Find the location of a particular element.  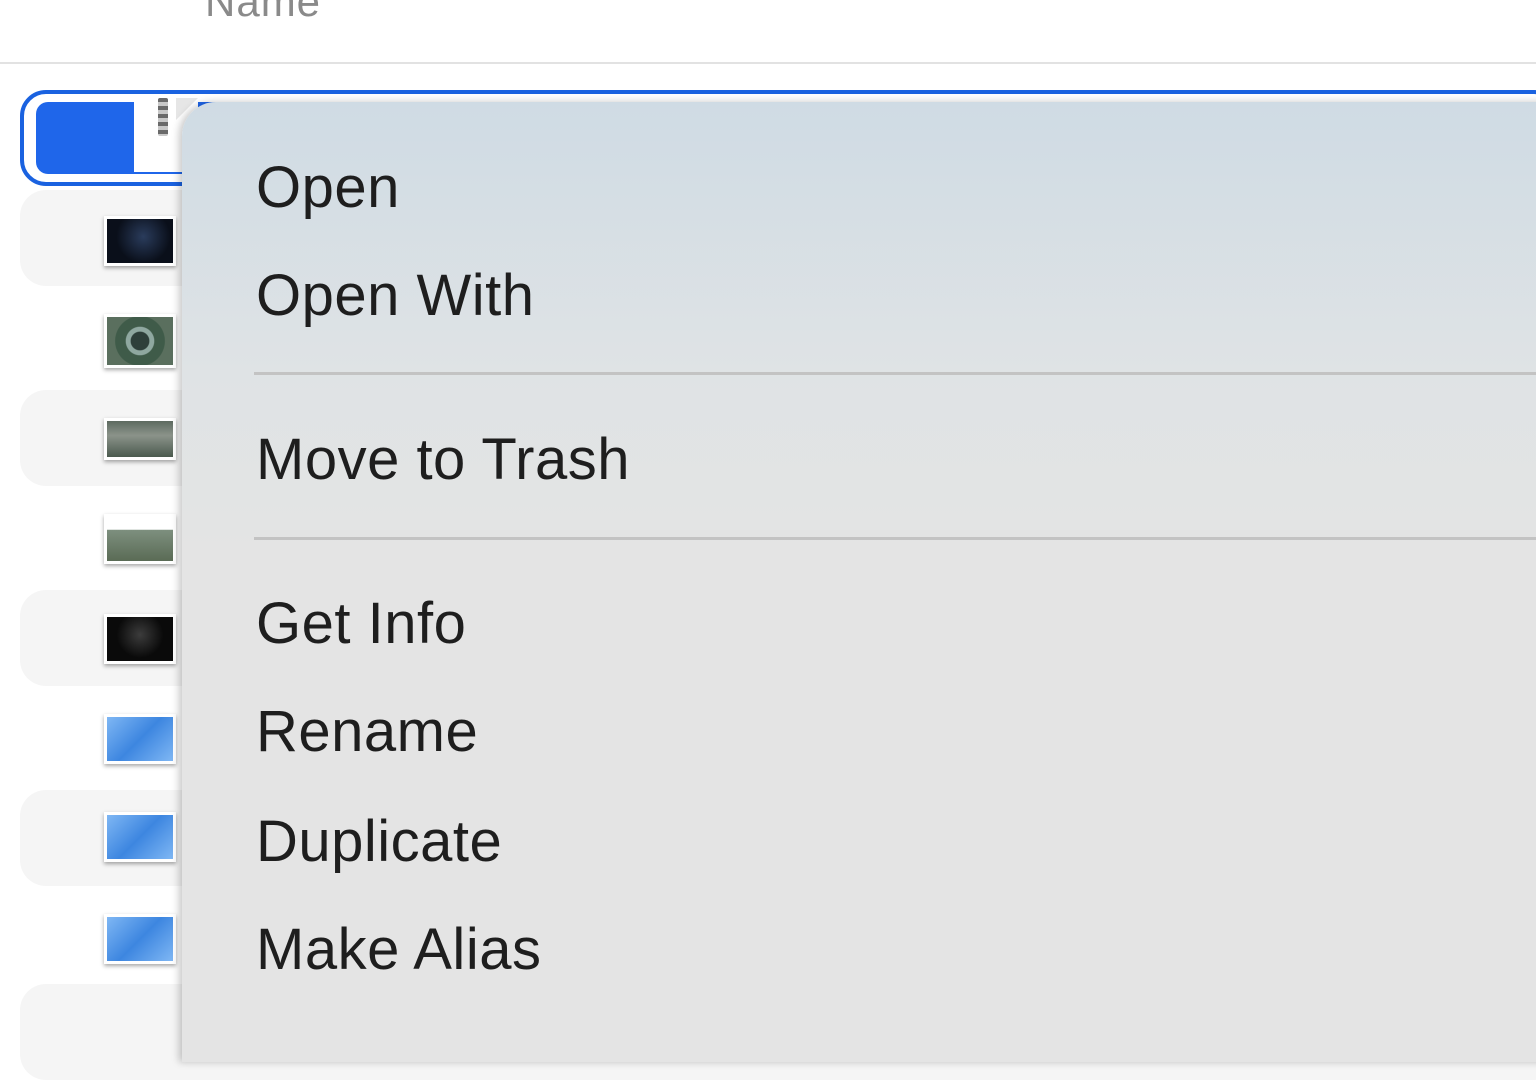

column-header-name: Name is located at coordinates (263, 13).